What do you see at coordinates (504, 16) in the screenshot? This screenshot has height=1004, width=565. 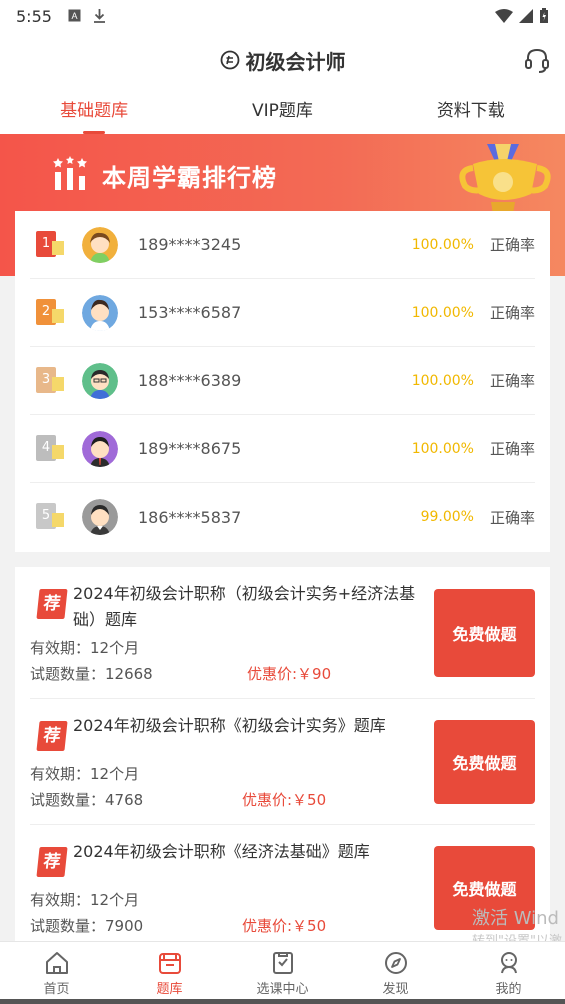 I see `wifi-icon` at bounding box center [504, 16].